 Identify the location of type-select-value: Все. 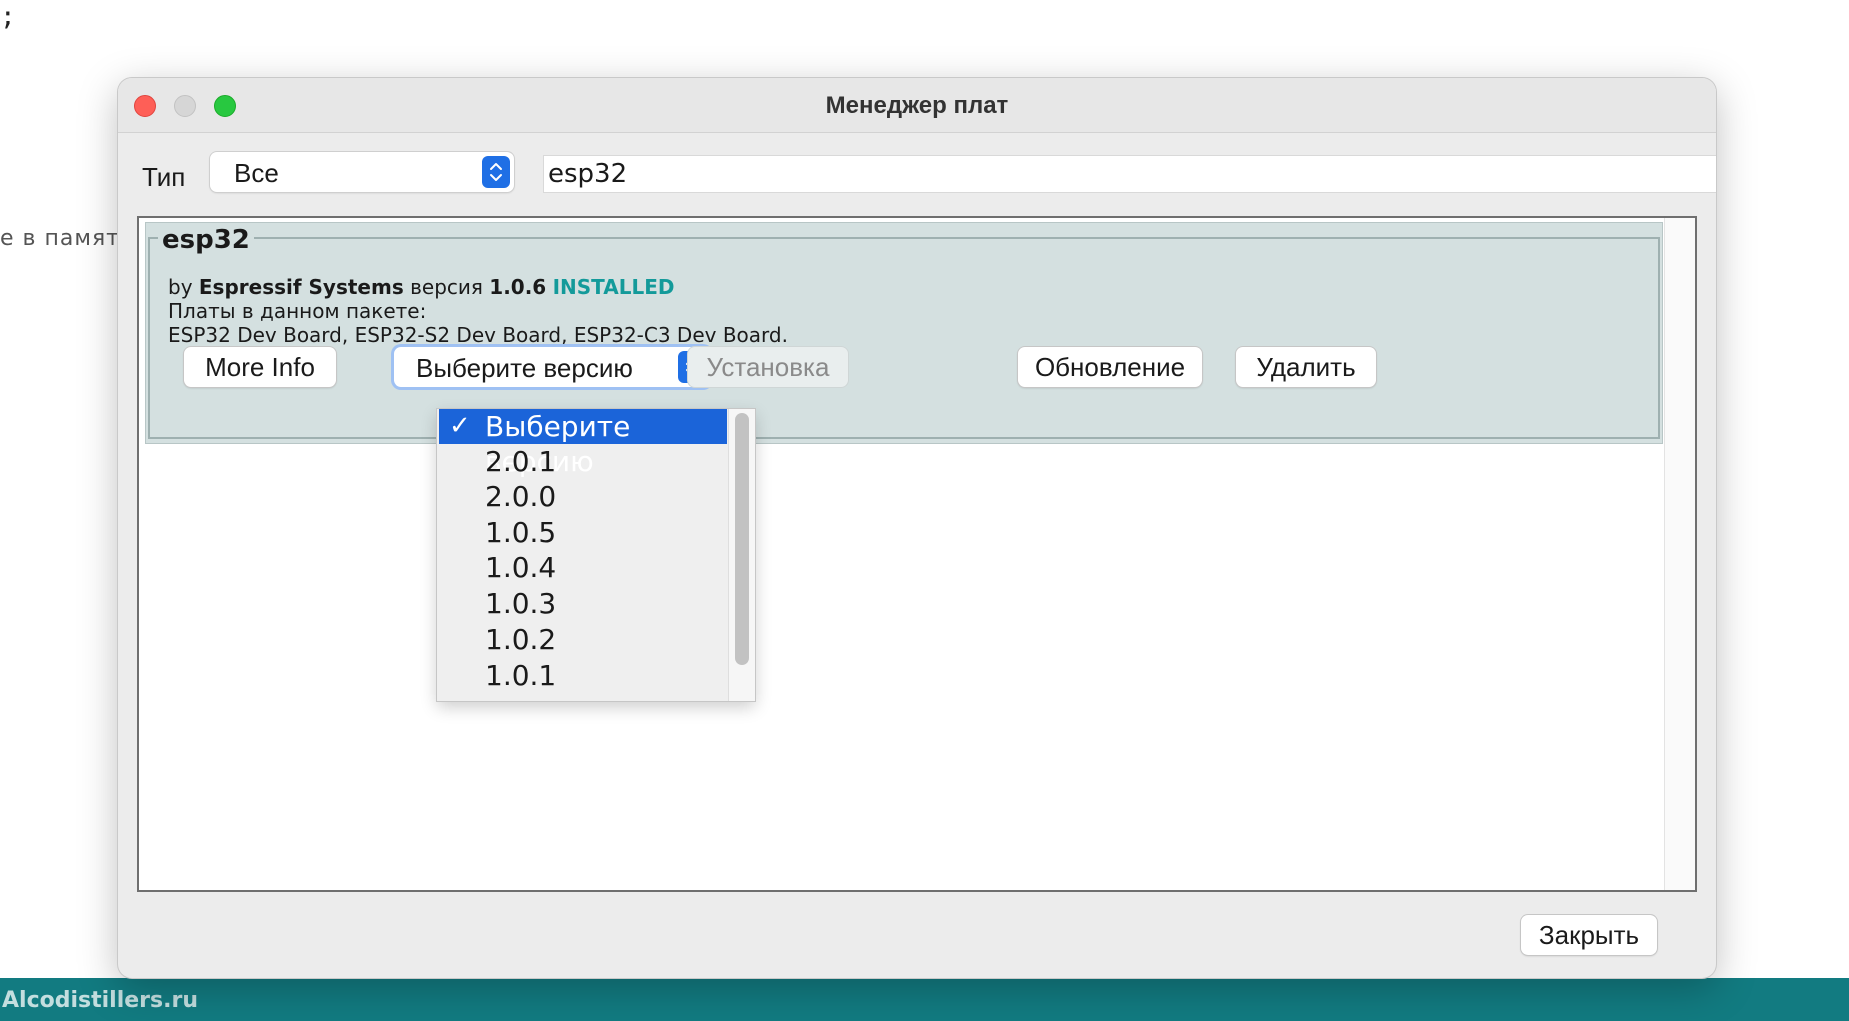
(256, 173).